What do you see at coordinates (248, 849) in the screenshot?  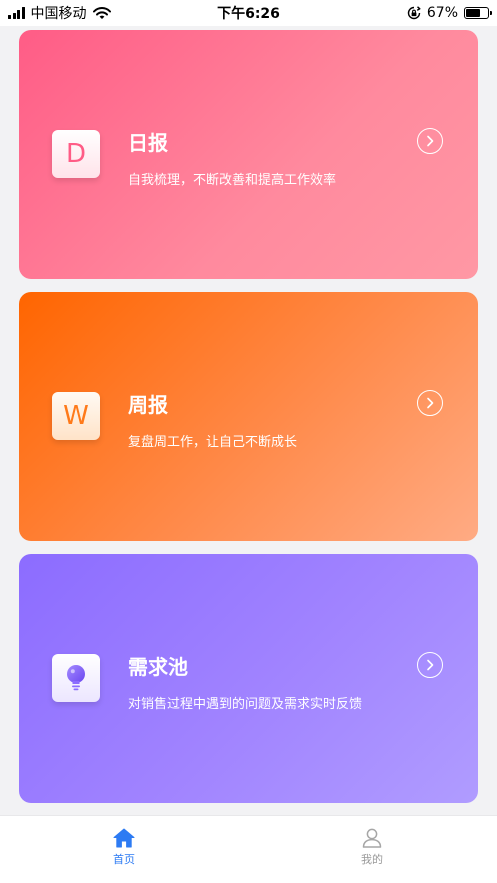 I see `tab-bar: 首页 我的` at bounding box center [248, 849].